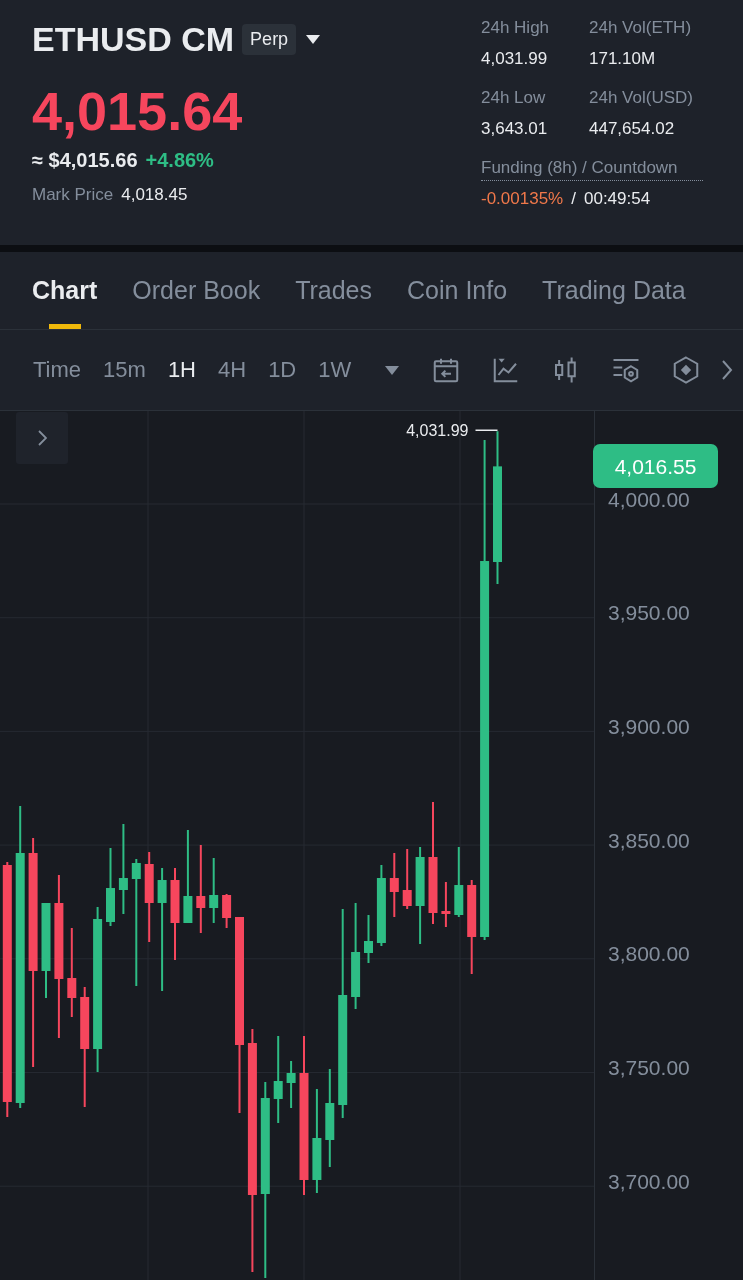 The height and width of the screenshot is (1280, 743). I want to click on high-price-label: 4,031.99, so click(437, 431).